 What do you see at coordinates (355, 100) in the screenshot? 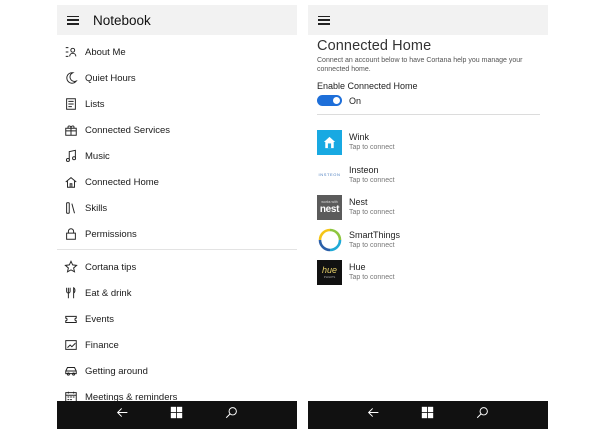
I see `toggle-state-label: On` at bounding box center [355, 100].